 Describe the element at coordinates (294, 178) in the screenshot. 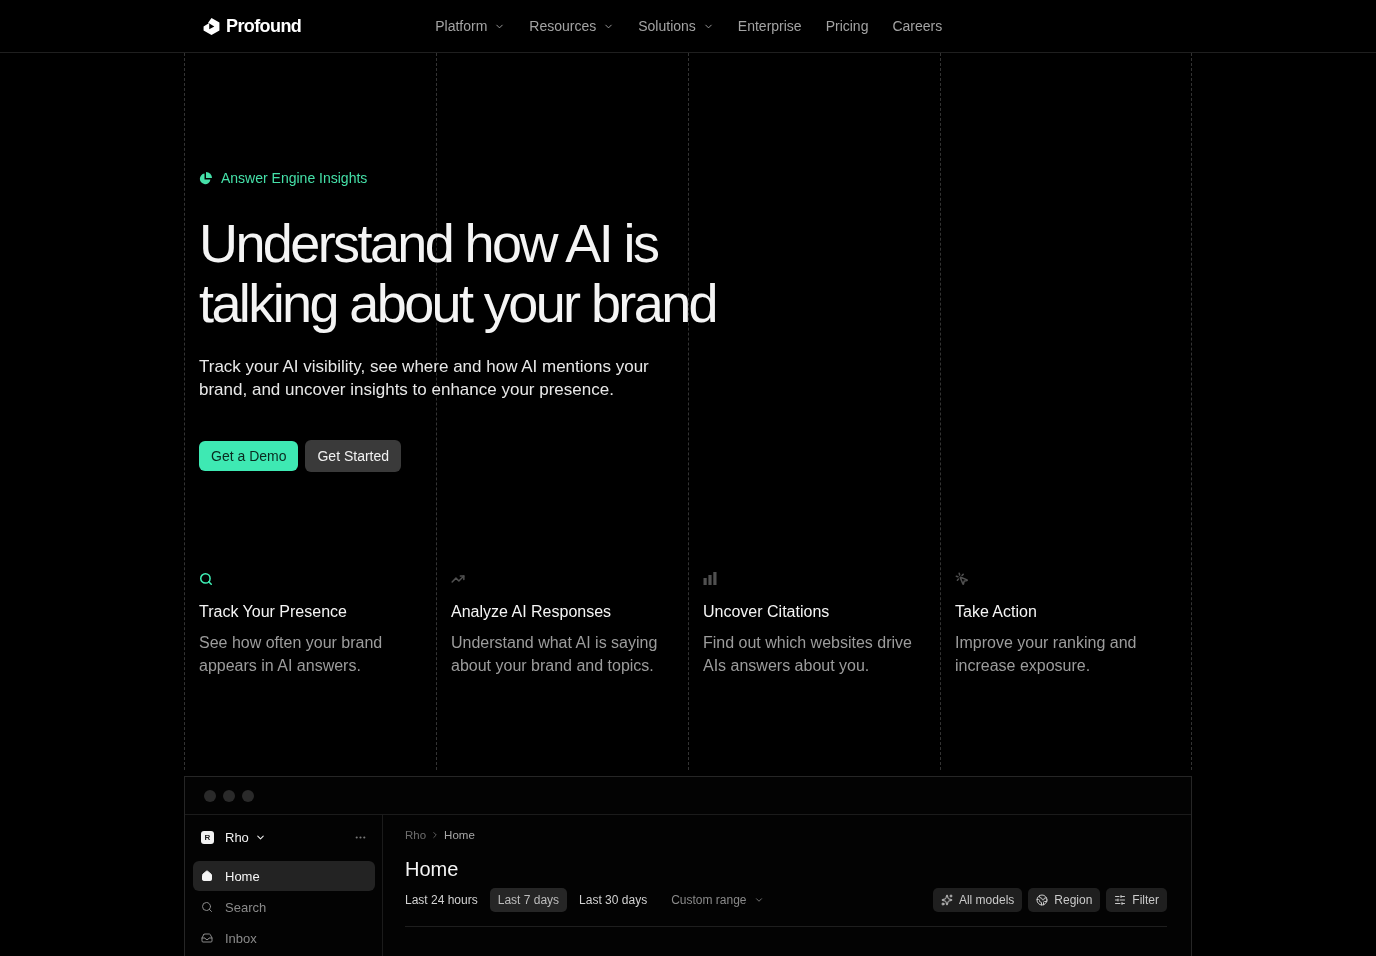

I see `eyebrow-label: Answer Engine Insights` at that location.